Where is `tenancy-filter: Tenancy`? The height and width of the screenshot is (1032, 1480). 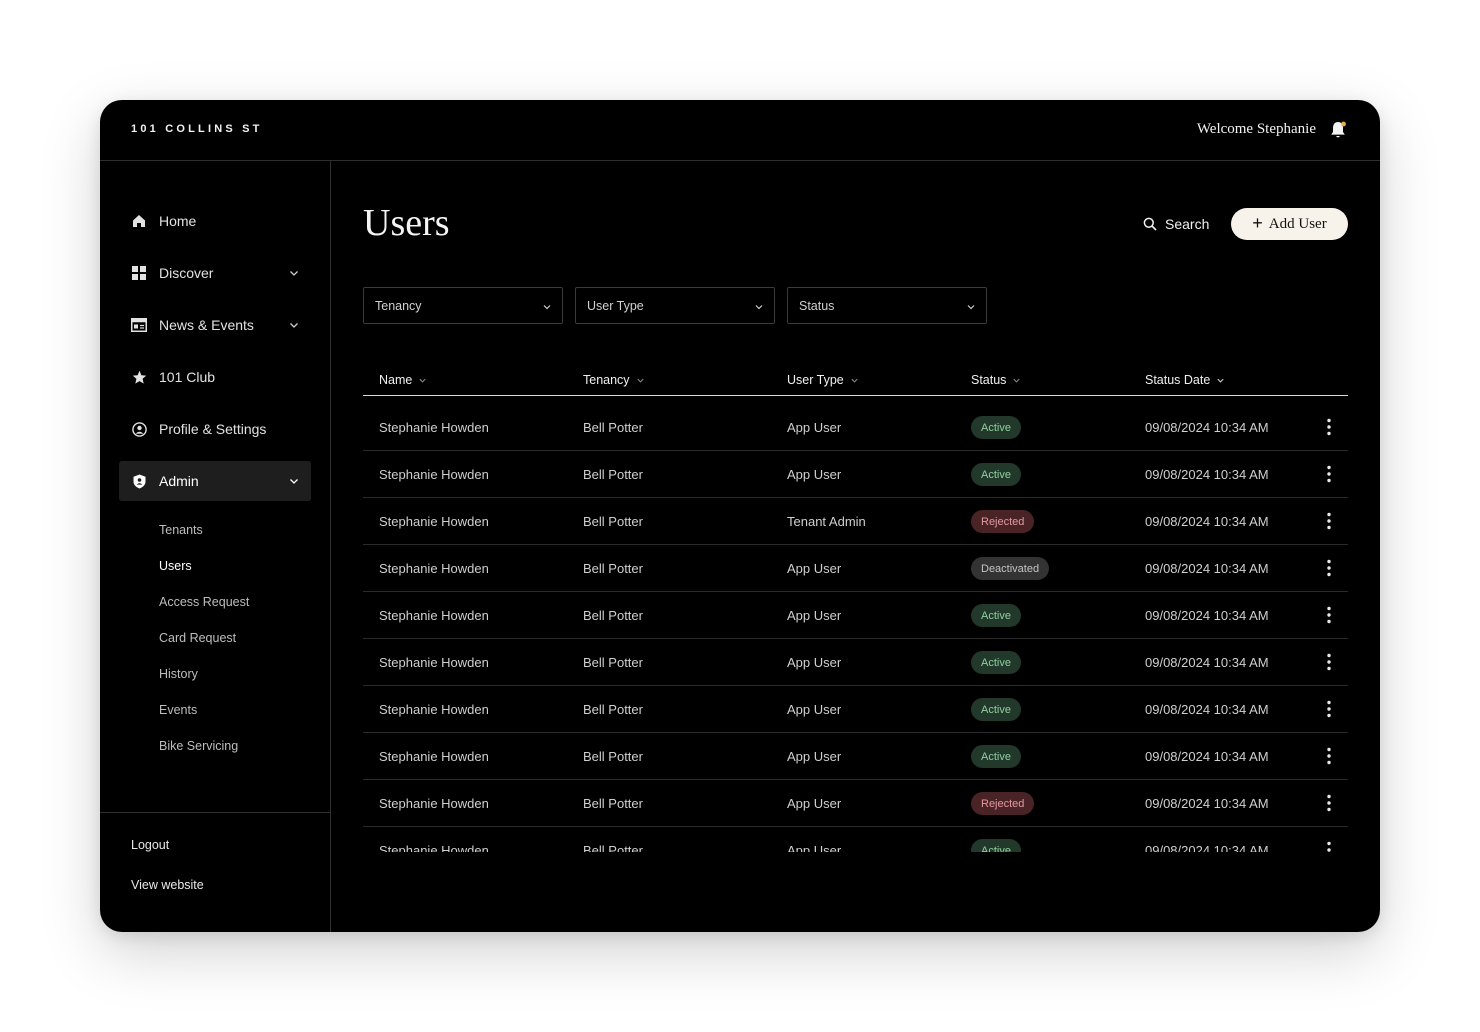
tenancy-filter: Tenancy is located at coordinates (463, 305).